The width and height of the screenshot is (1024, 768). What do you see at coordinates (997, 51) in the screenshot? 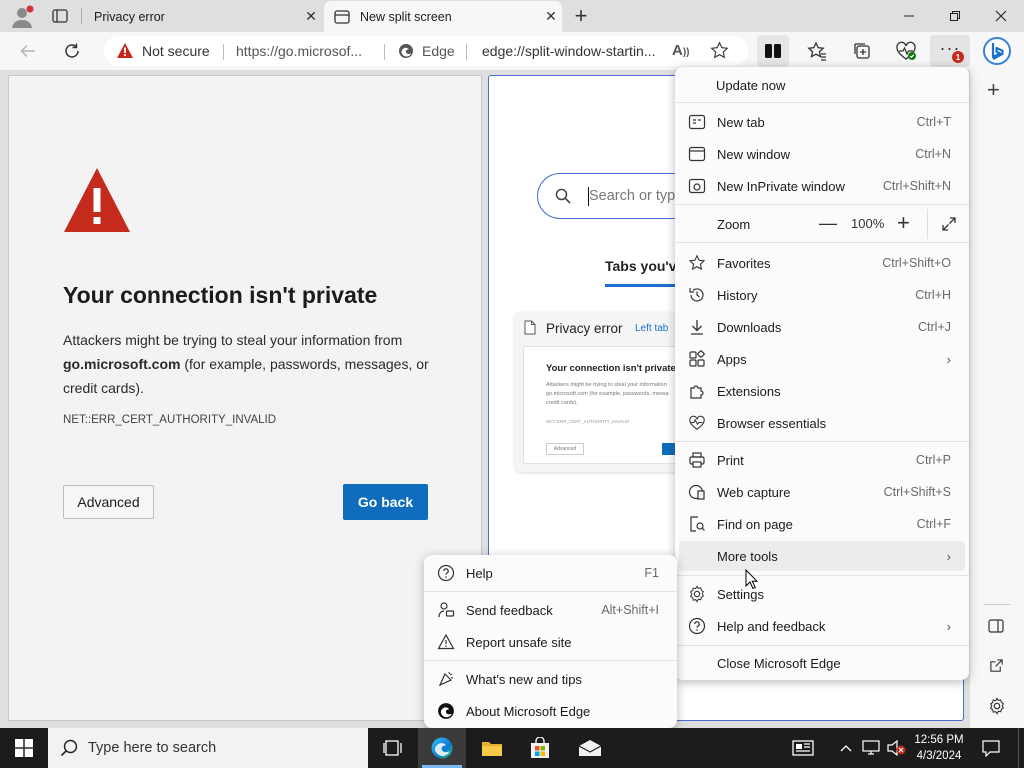
I see `copilot-icon` at bounding box center [997, 51].